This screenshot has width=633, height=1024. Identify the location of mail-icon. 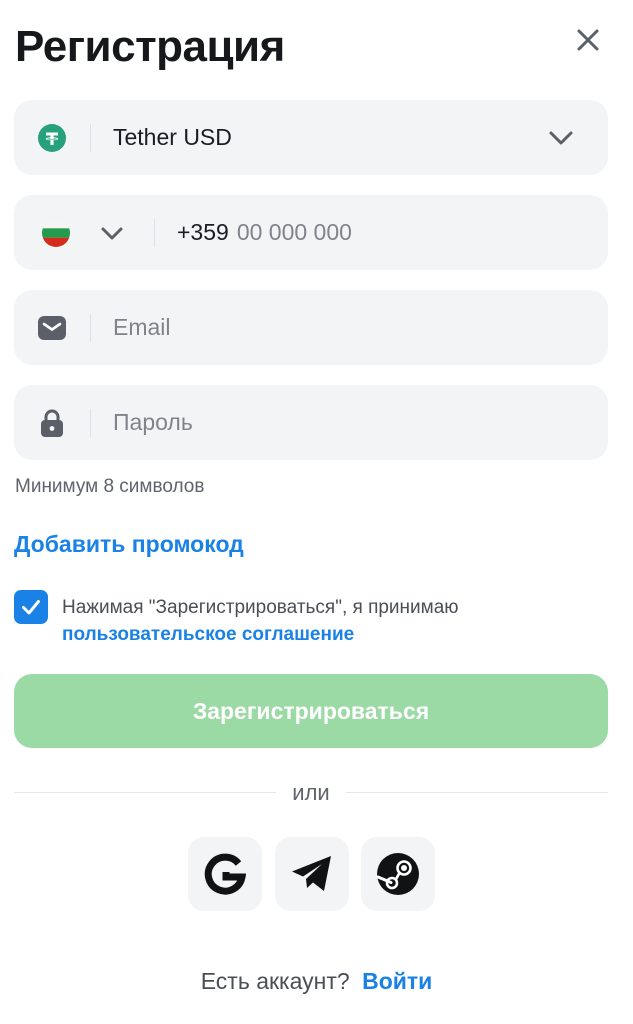
(52, 327).